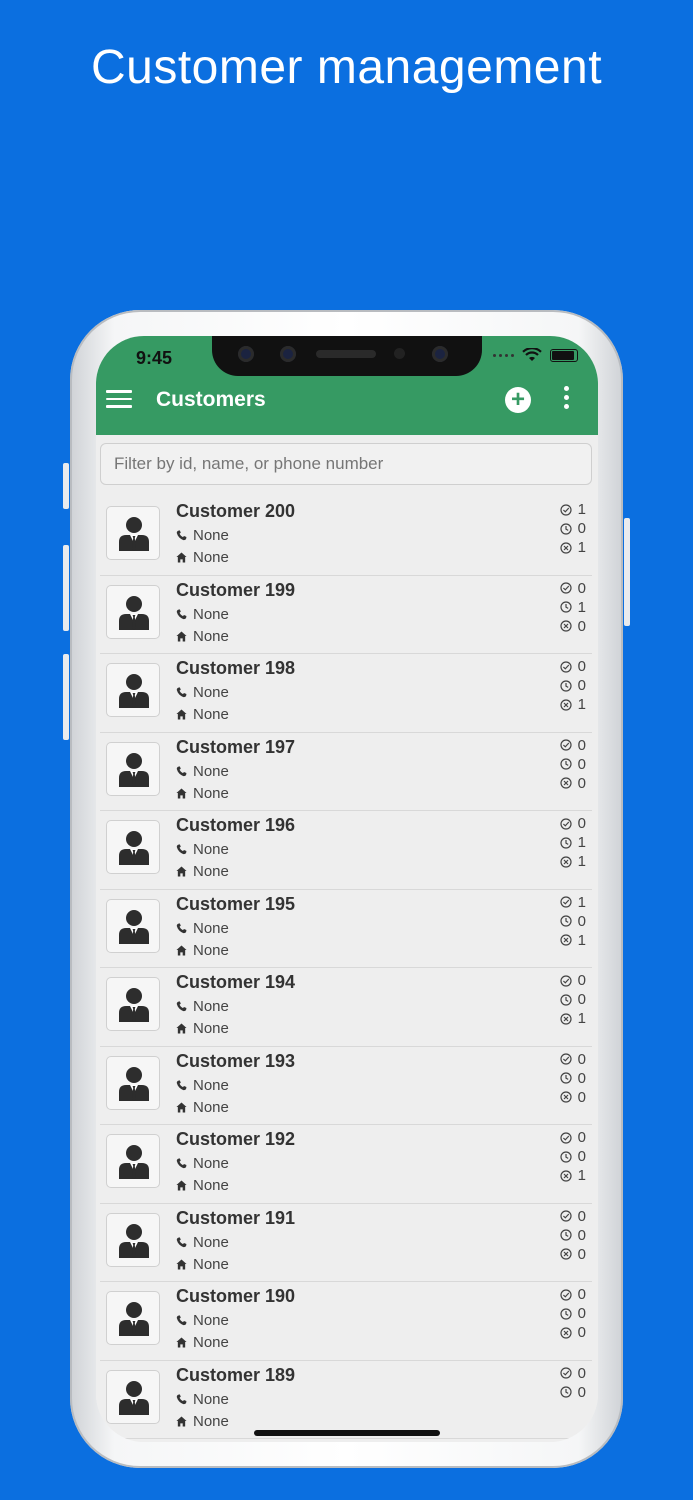  I want to click on customer-row: Customer 196 None None 0 1 1, so click(346, 850).